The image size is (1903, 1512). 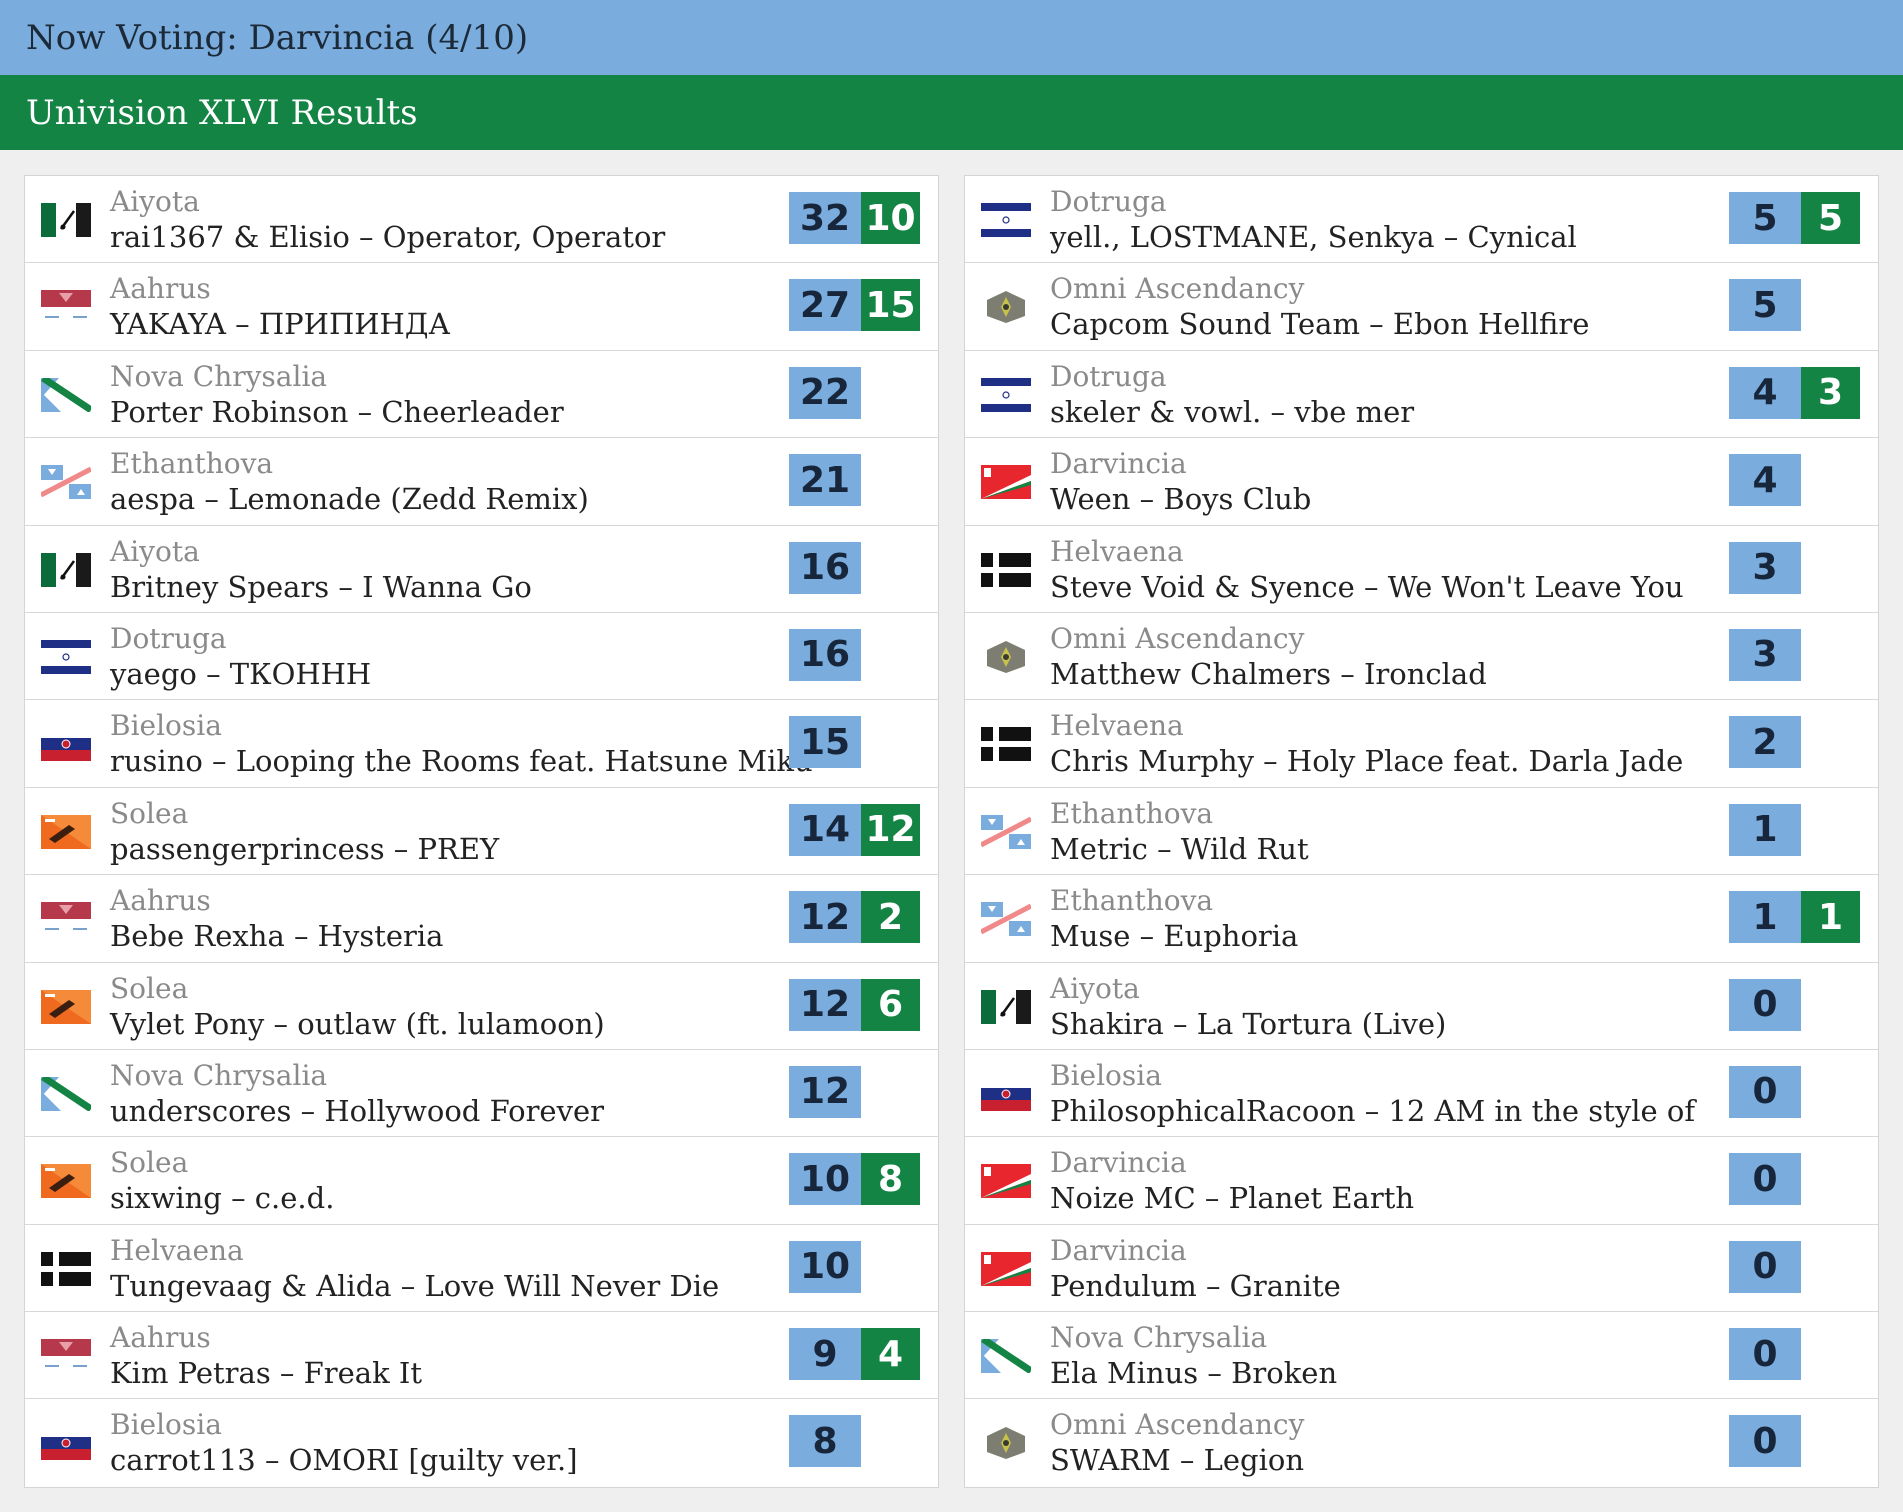 What do you see at coordinates (1177, 1425) in the screenshot?
I see `country-name: Omni Ascendancy` at bounding box center [1177, 1425].